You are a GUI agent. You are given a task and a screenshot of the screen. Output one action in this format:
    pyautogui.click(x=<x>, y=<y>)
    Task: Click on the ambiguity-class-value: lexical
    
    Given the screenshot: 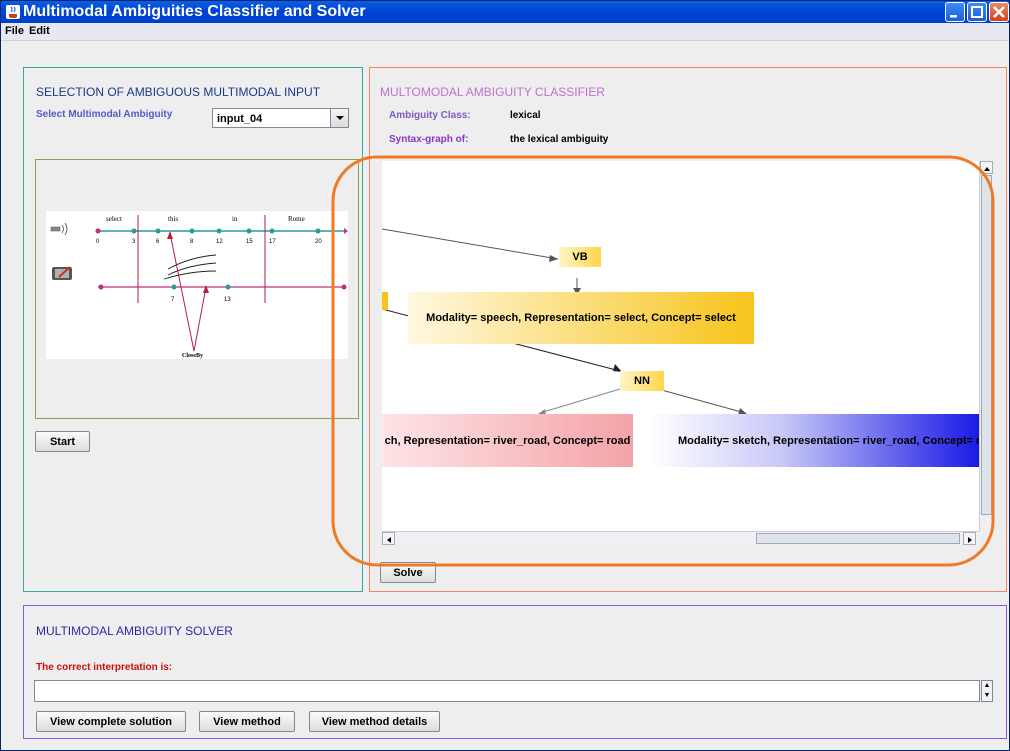 What is the action you would take?
    pyautogui.click(x=525, y=115)
    